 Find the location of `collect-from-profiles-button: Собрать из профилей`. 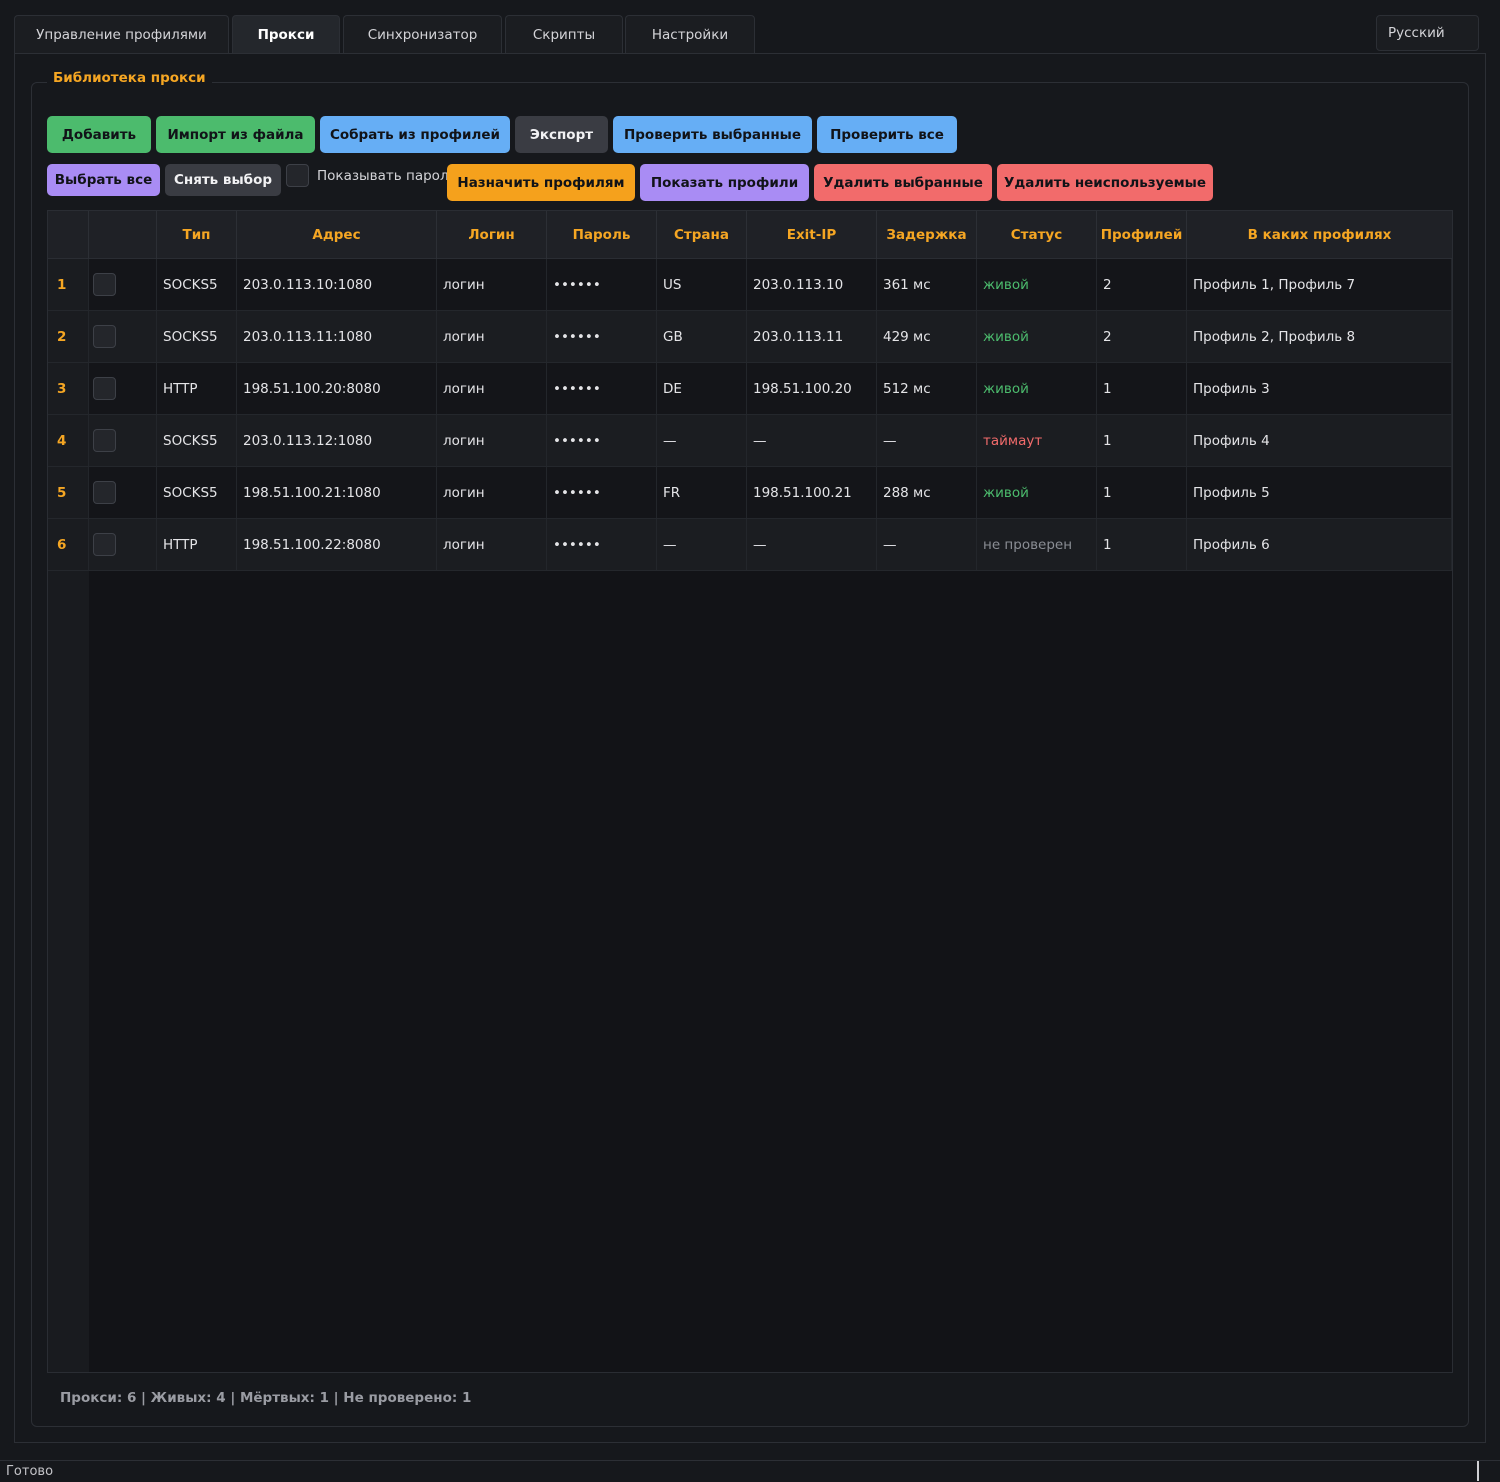

collect-from-profiles-button: Собрать из профилей is located at coordinates (415, 134).